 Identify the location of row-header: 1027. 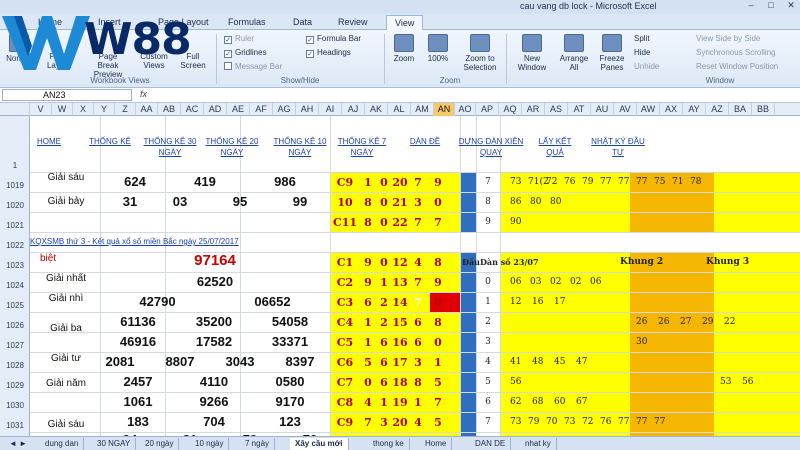
(15, 345).